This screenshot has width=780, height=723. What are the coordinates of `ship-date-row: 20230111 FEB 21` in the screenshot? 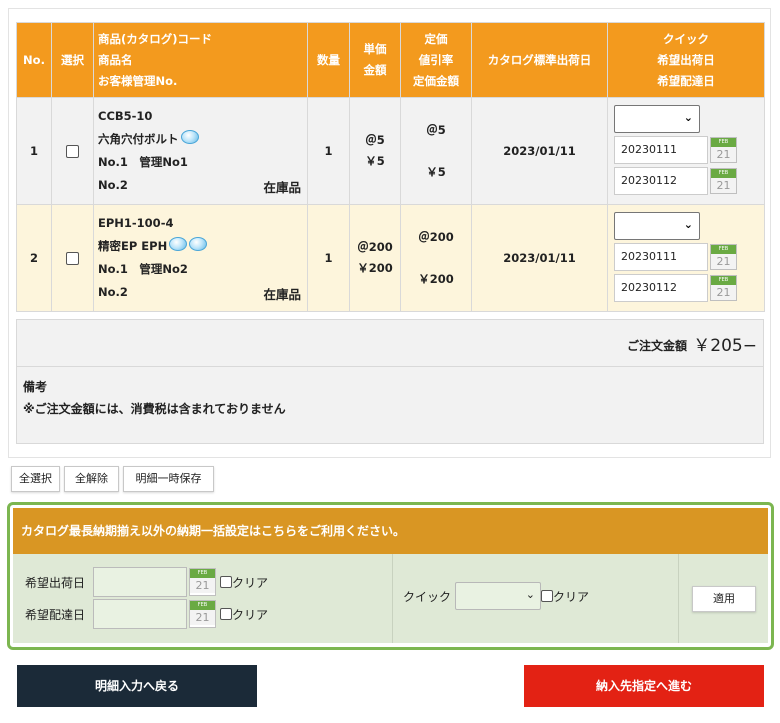 It's located at (689, 149).